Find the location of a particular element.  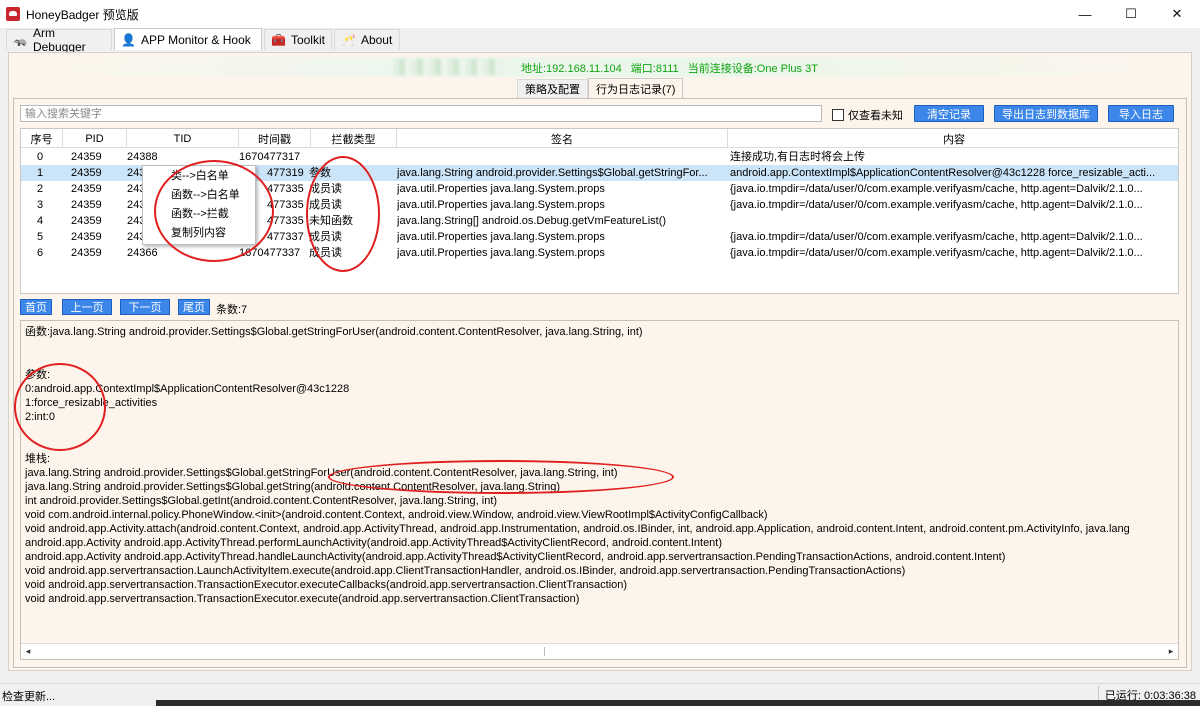

column-header-intercept-type: 拦截类型 is located at coordinates (354, 138).